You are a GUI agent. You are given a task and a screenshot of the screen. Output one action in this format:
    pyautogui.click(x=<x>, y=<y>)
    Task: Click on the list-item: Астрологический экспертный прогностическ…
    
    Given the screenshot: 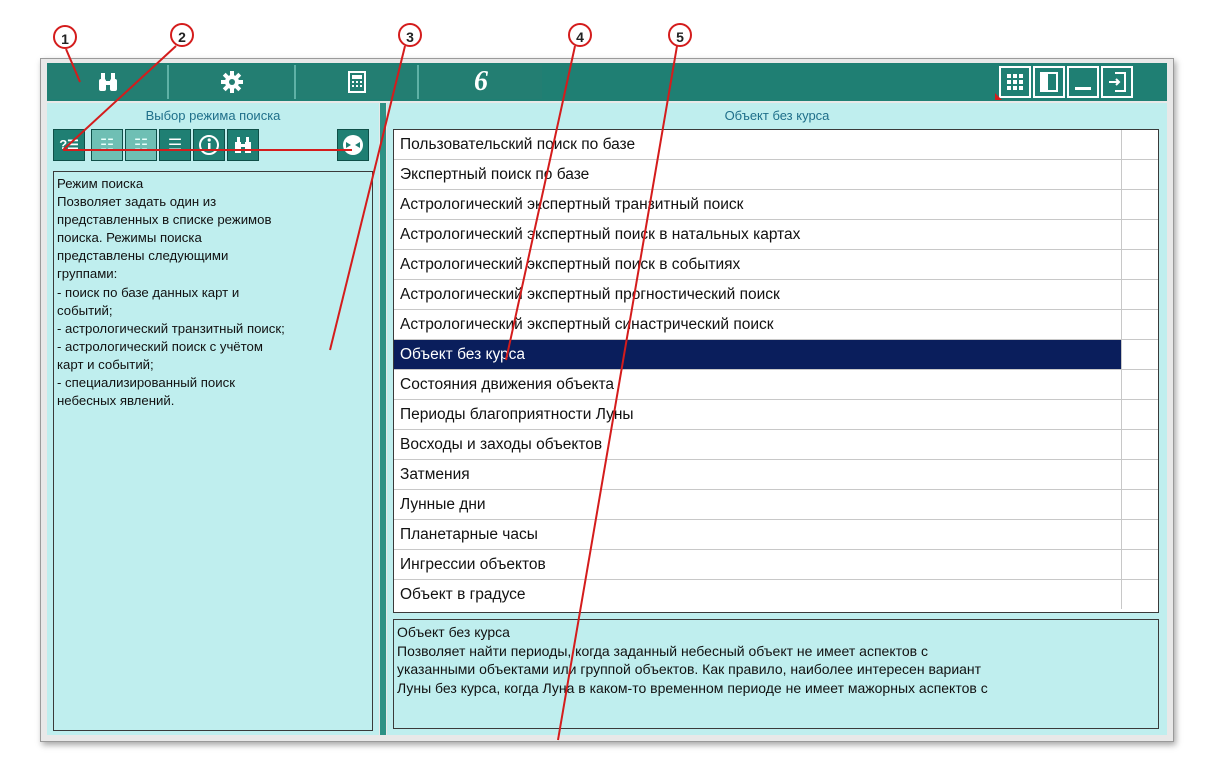 What is the action you would take?
    pyautogui.click(x=776, y=295)
    